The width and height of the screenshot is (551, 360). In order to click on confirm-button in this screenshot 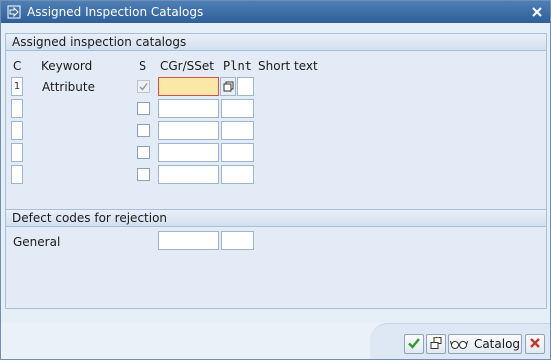, I will do `click(414, 344)`.